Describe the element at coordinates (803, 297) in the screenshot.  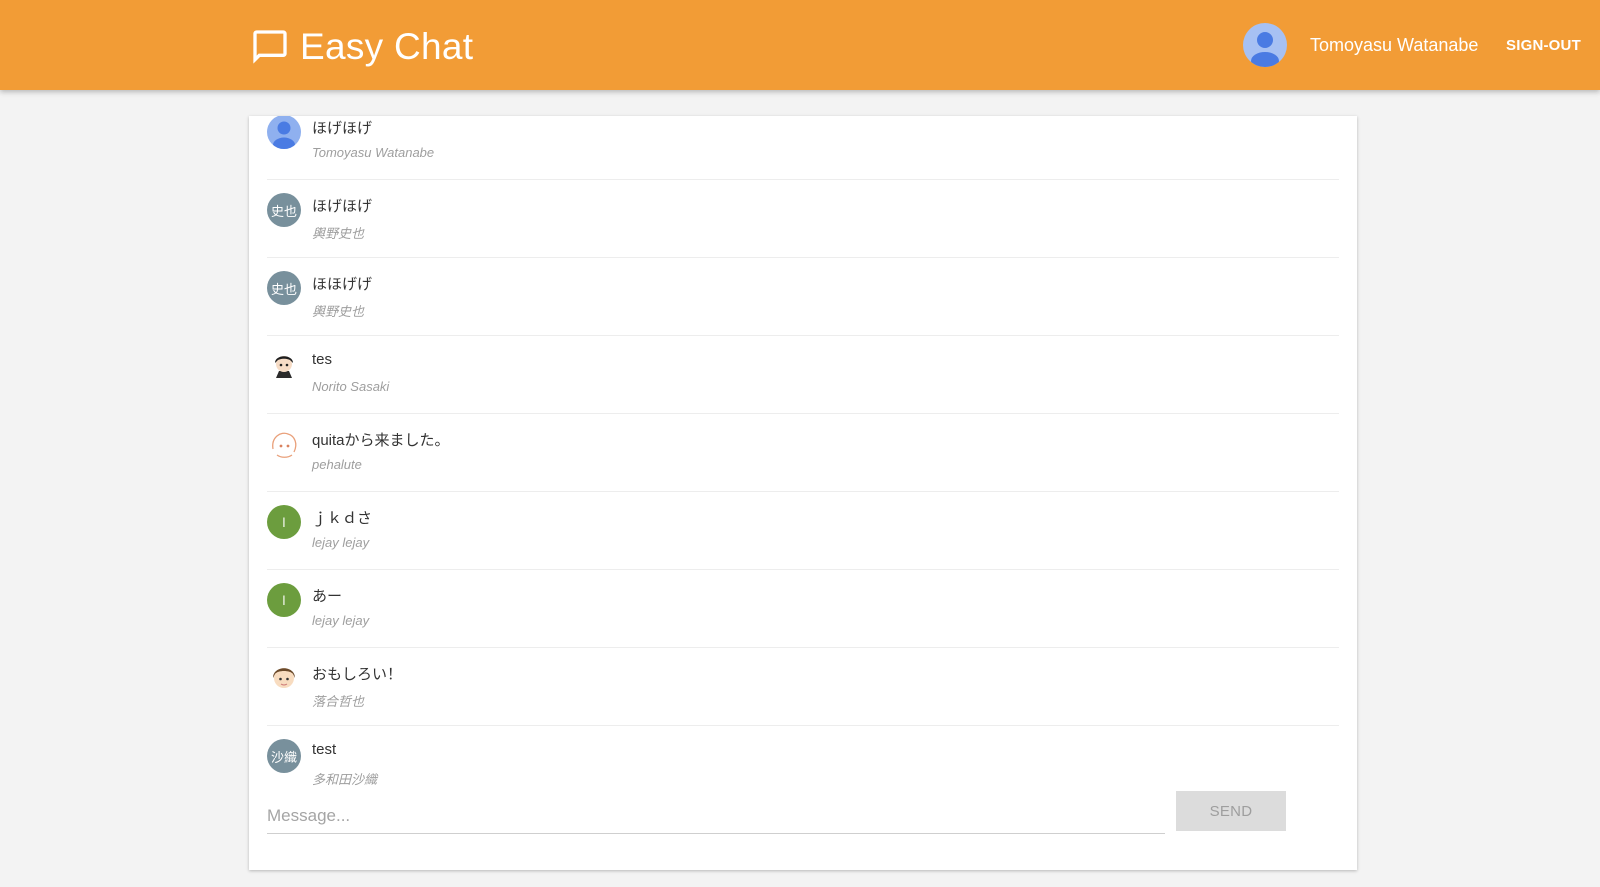
I see `message-item: 史也 ほほげげ輿野史也` at that location.